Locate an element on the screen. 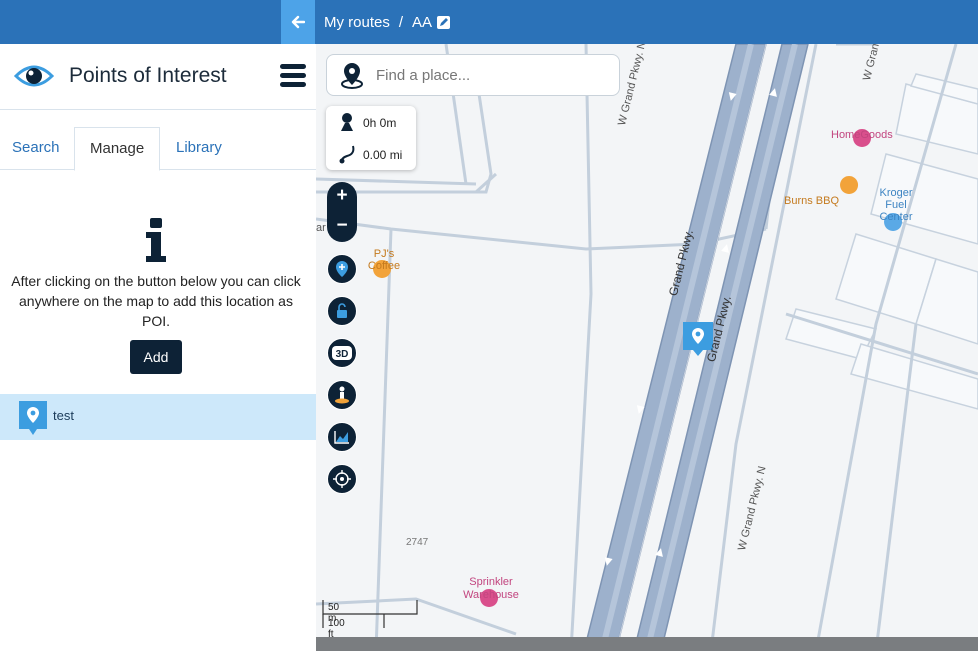 The height and width of the screenshot is (651, 978). place-search is located at coordinates (473, 75).